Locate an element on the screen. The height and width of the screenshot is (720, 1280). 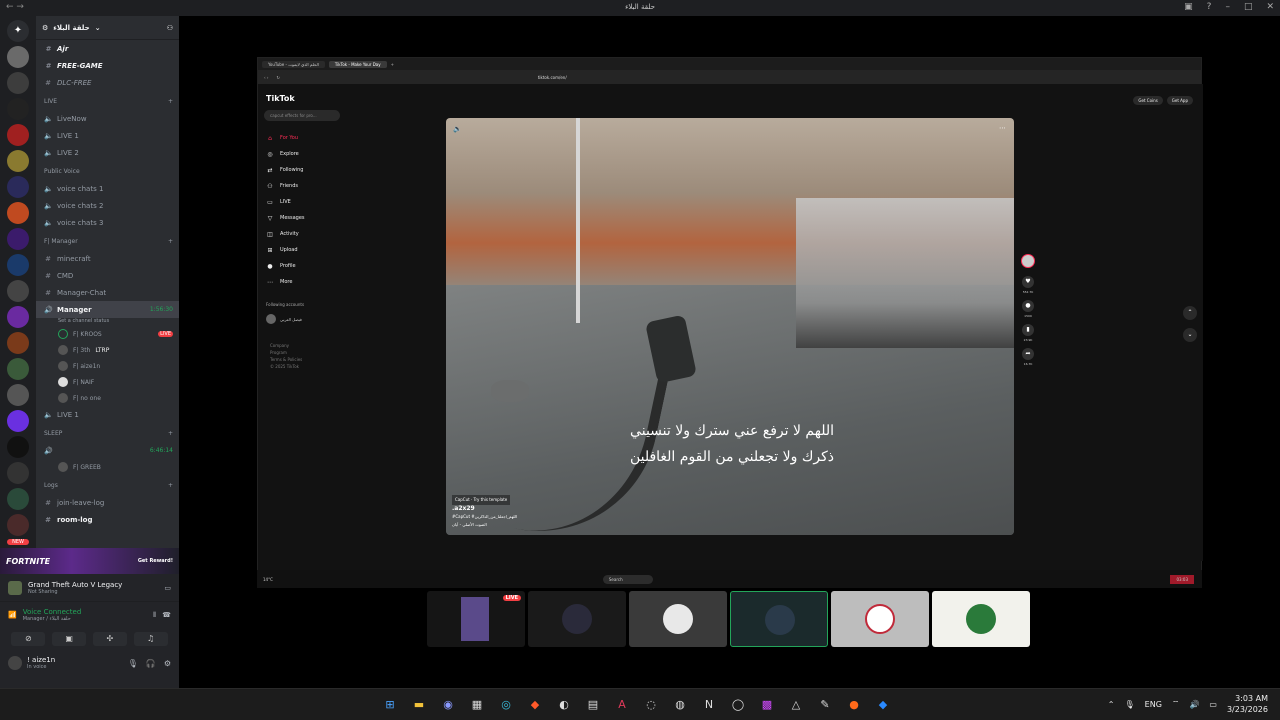
participant-tile-speaking is located at coordinates (779, 619).